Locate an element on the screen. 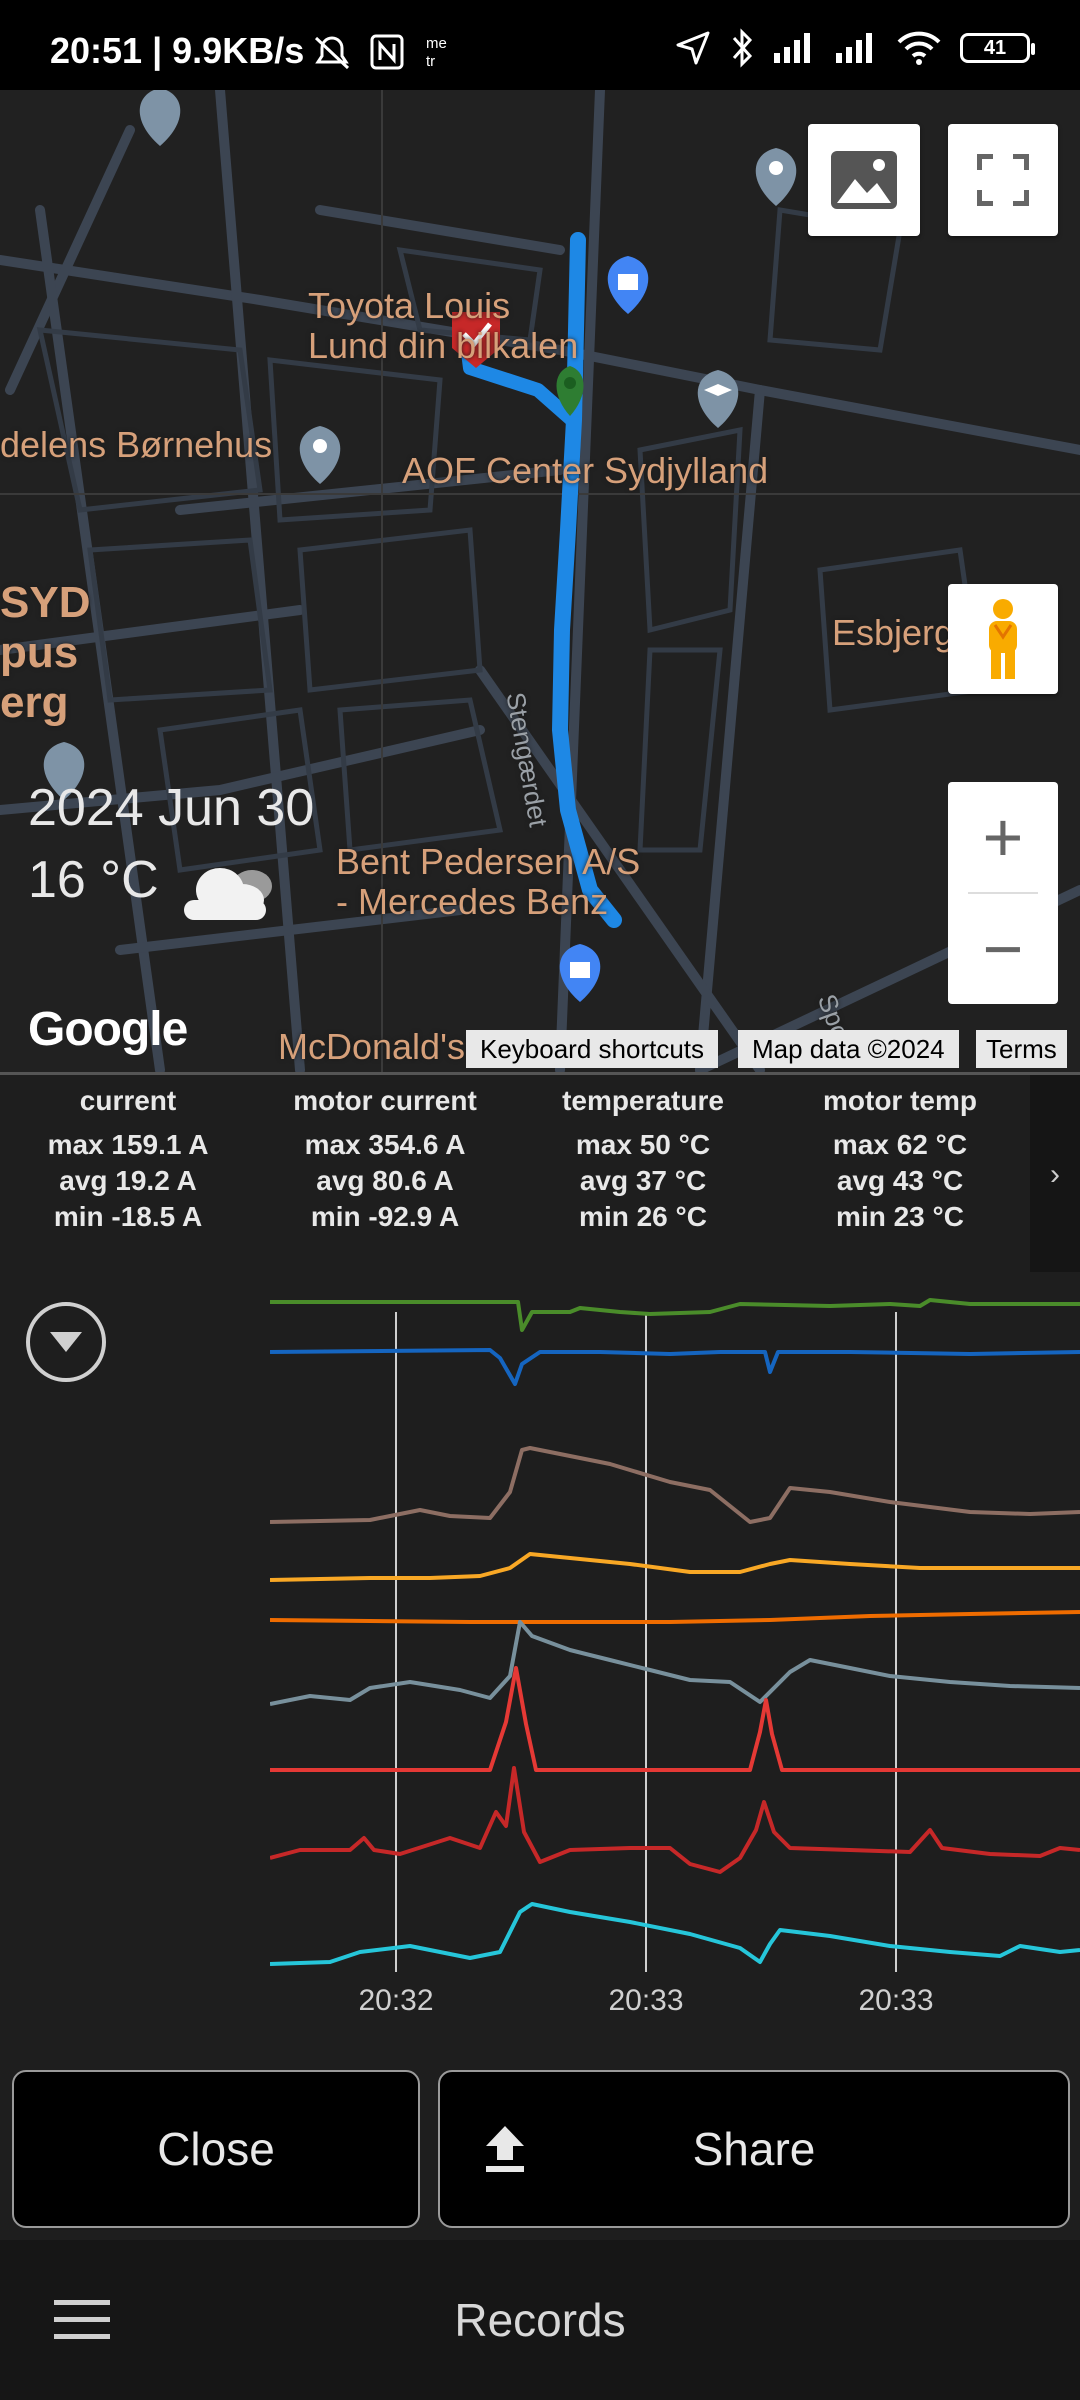  image-icon is located at coordinates (864, 180).